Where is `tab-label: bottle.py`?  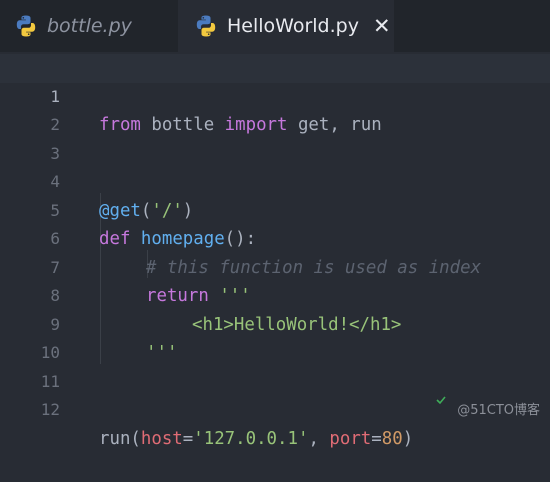
tab-label: bottle.py is located at coordinates (89, 26).